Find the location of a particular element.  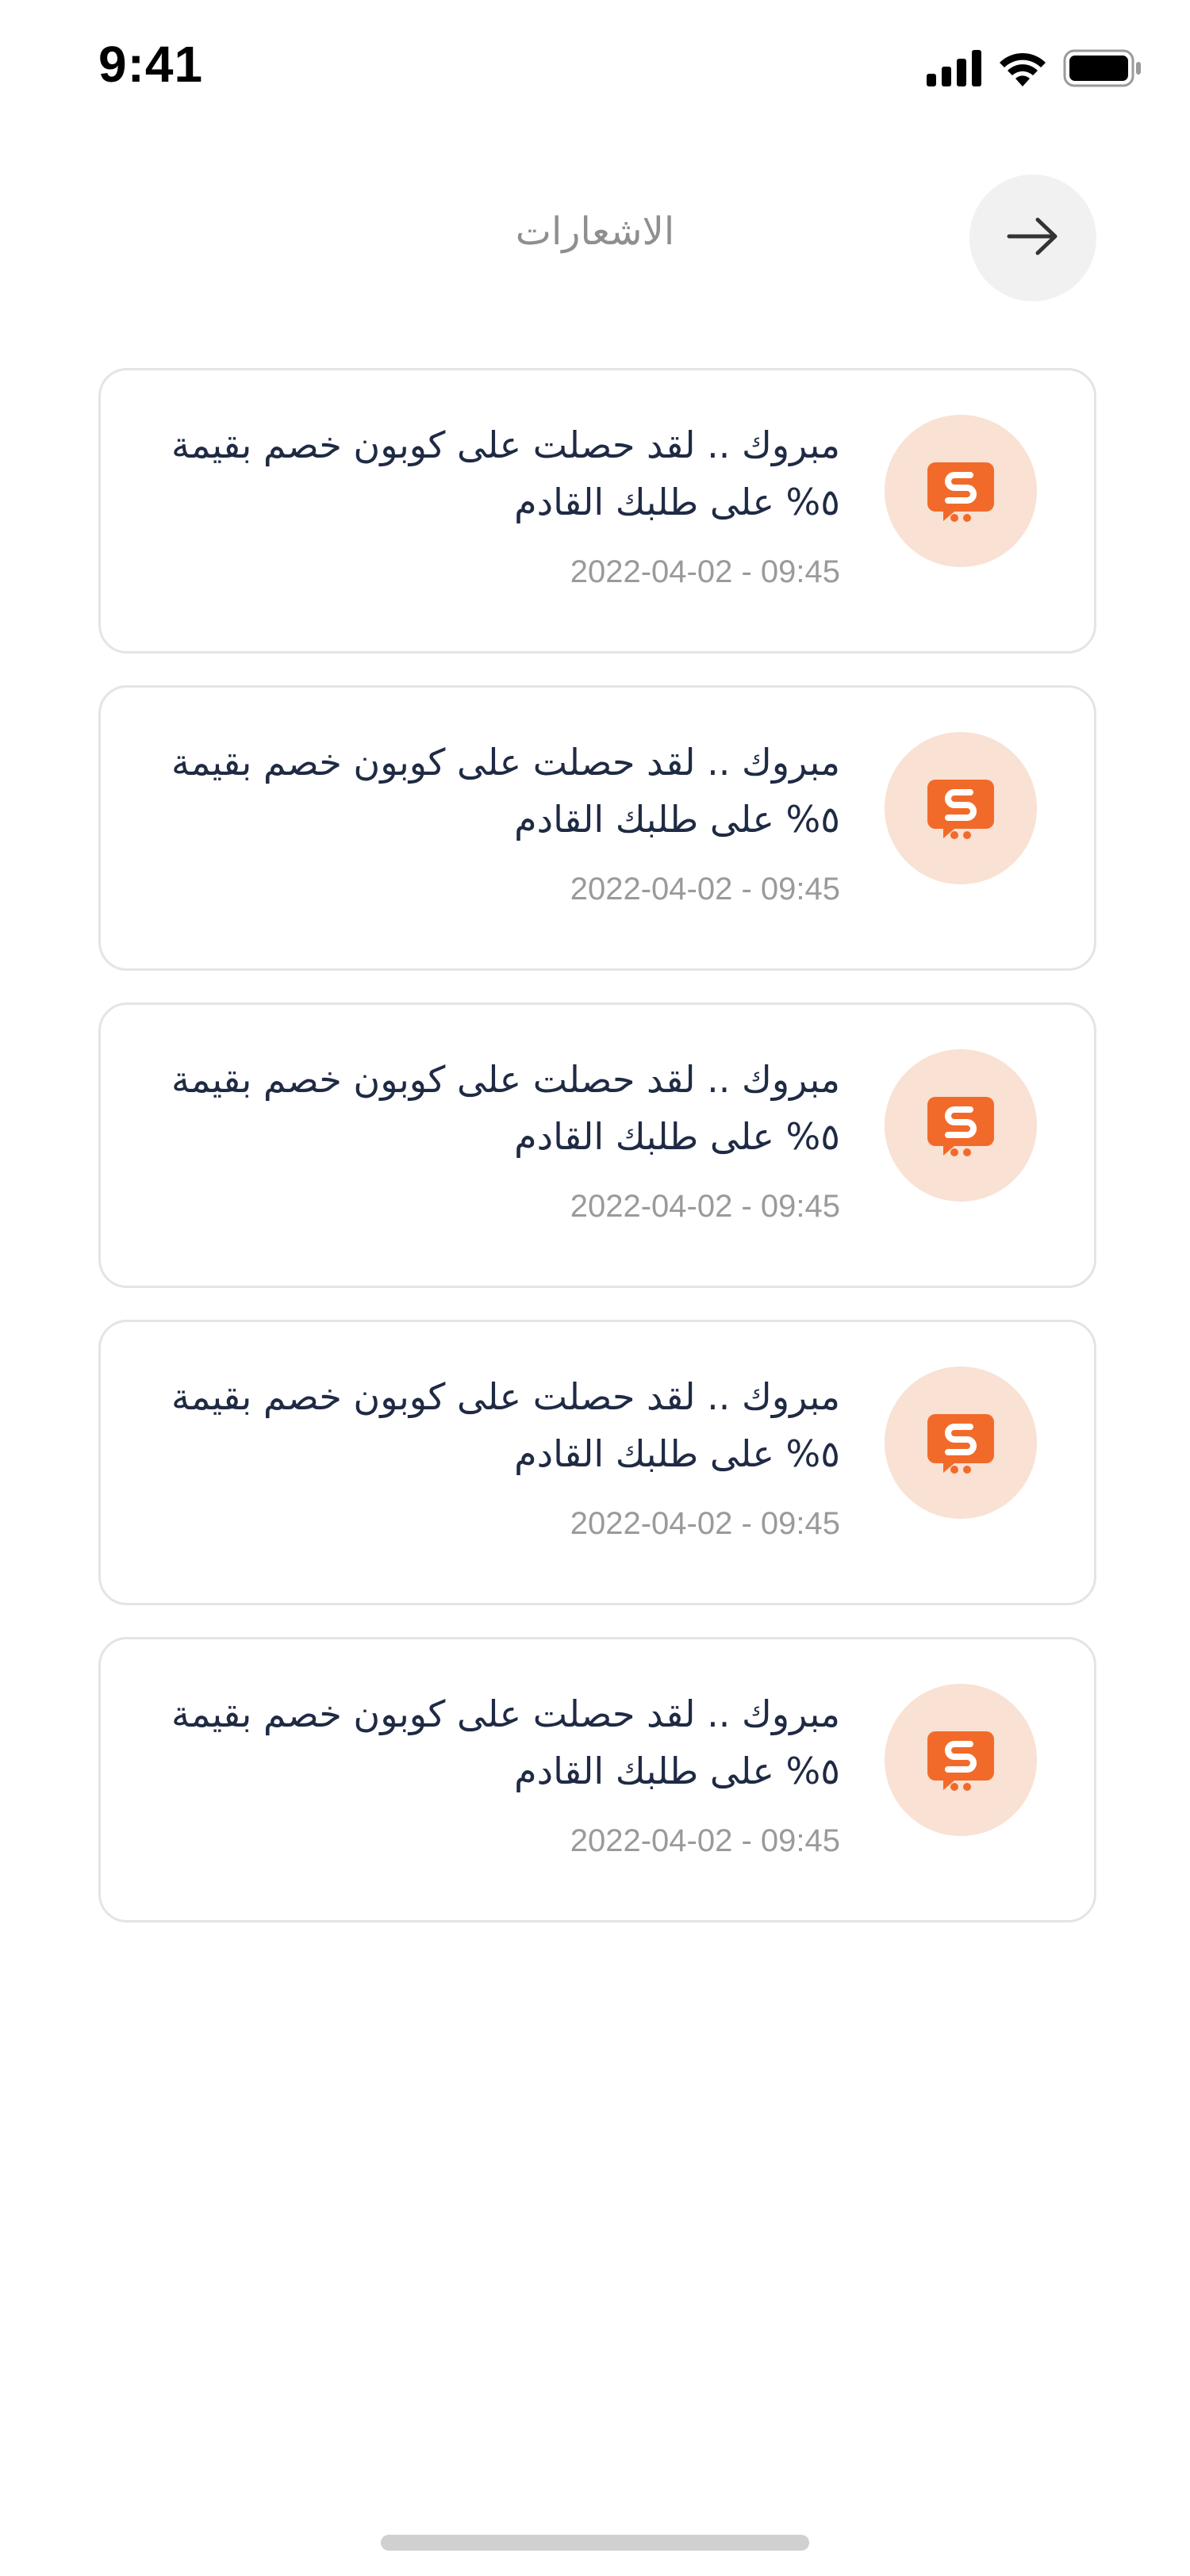

status-bar: 9:41 is located at coordinates (595, 59).